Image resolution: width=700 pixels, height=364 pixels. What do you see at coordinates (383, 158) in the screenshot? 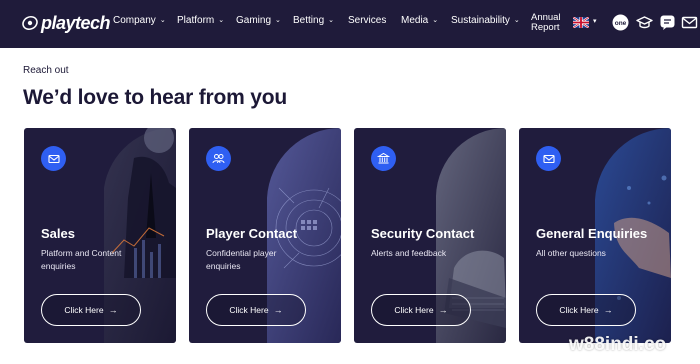
I see `bank-icon` at bounding box center [383, 158].